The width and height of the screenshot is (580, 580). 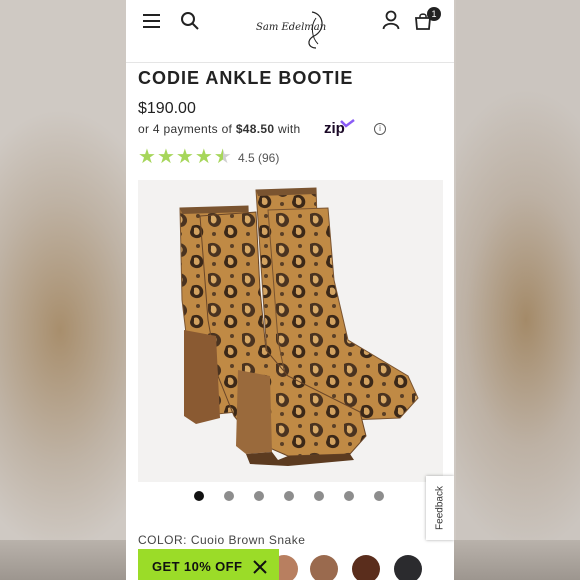 What do you see at coordinates (222, 540) in the screenshot?
I see `color-label: COLOR: Cuoio Brown Snake` at bounding box center [222, 540].